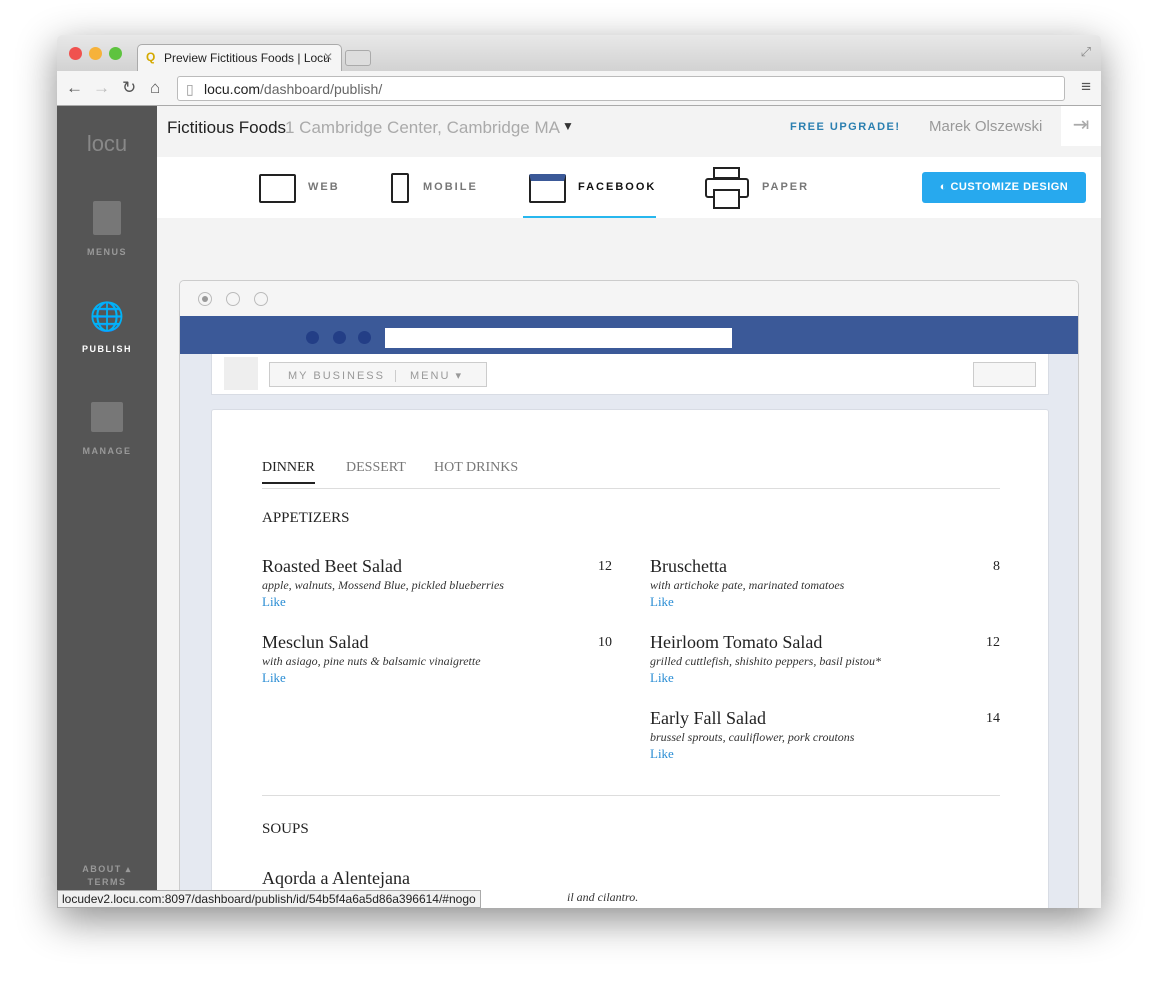 The height and width of the screenshot is (987, 1158). I want to click on close-tab-icon: ✕, so click(328, 57).